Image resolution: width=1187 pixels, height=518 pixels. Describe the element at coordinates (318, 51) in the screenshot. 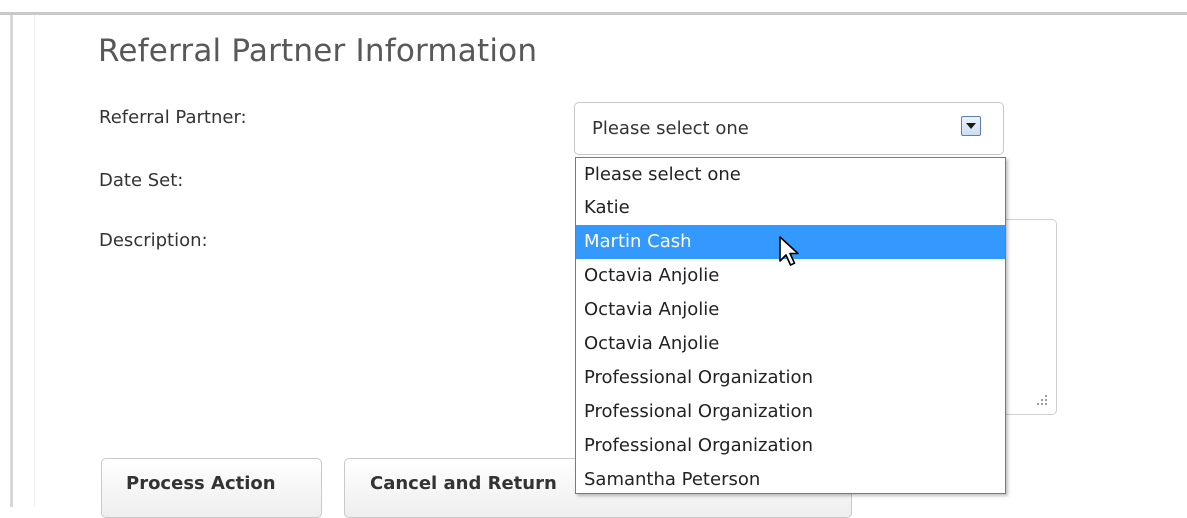

I see `section-title: Referral Partner Information` at that location.